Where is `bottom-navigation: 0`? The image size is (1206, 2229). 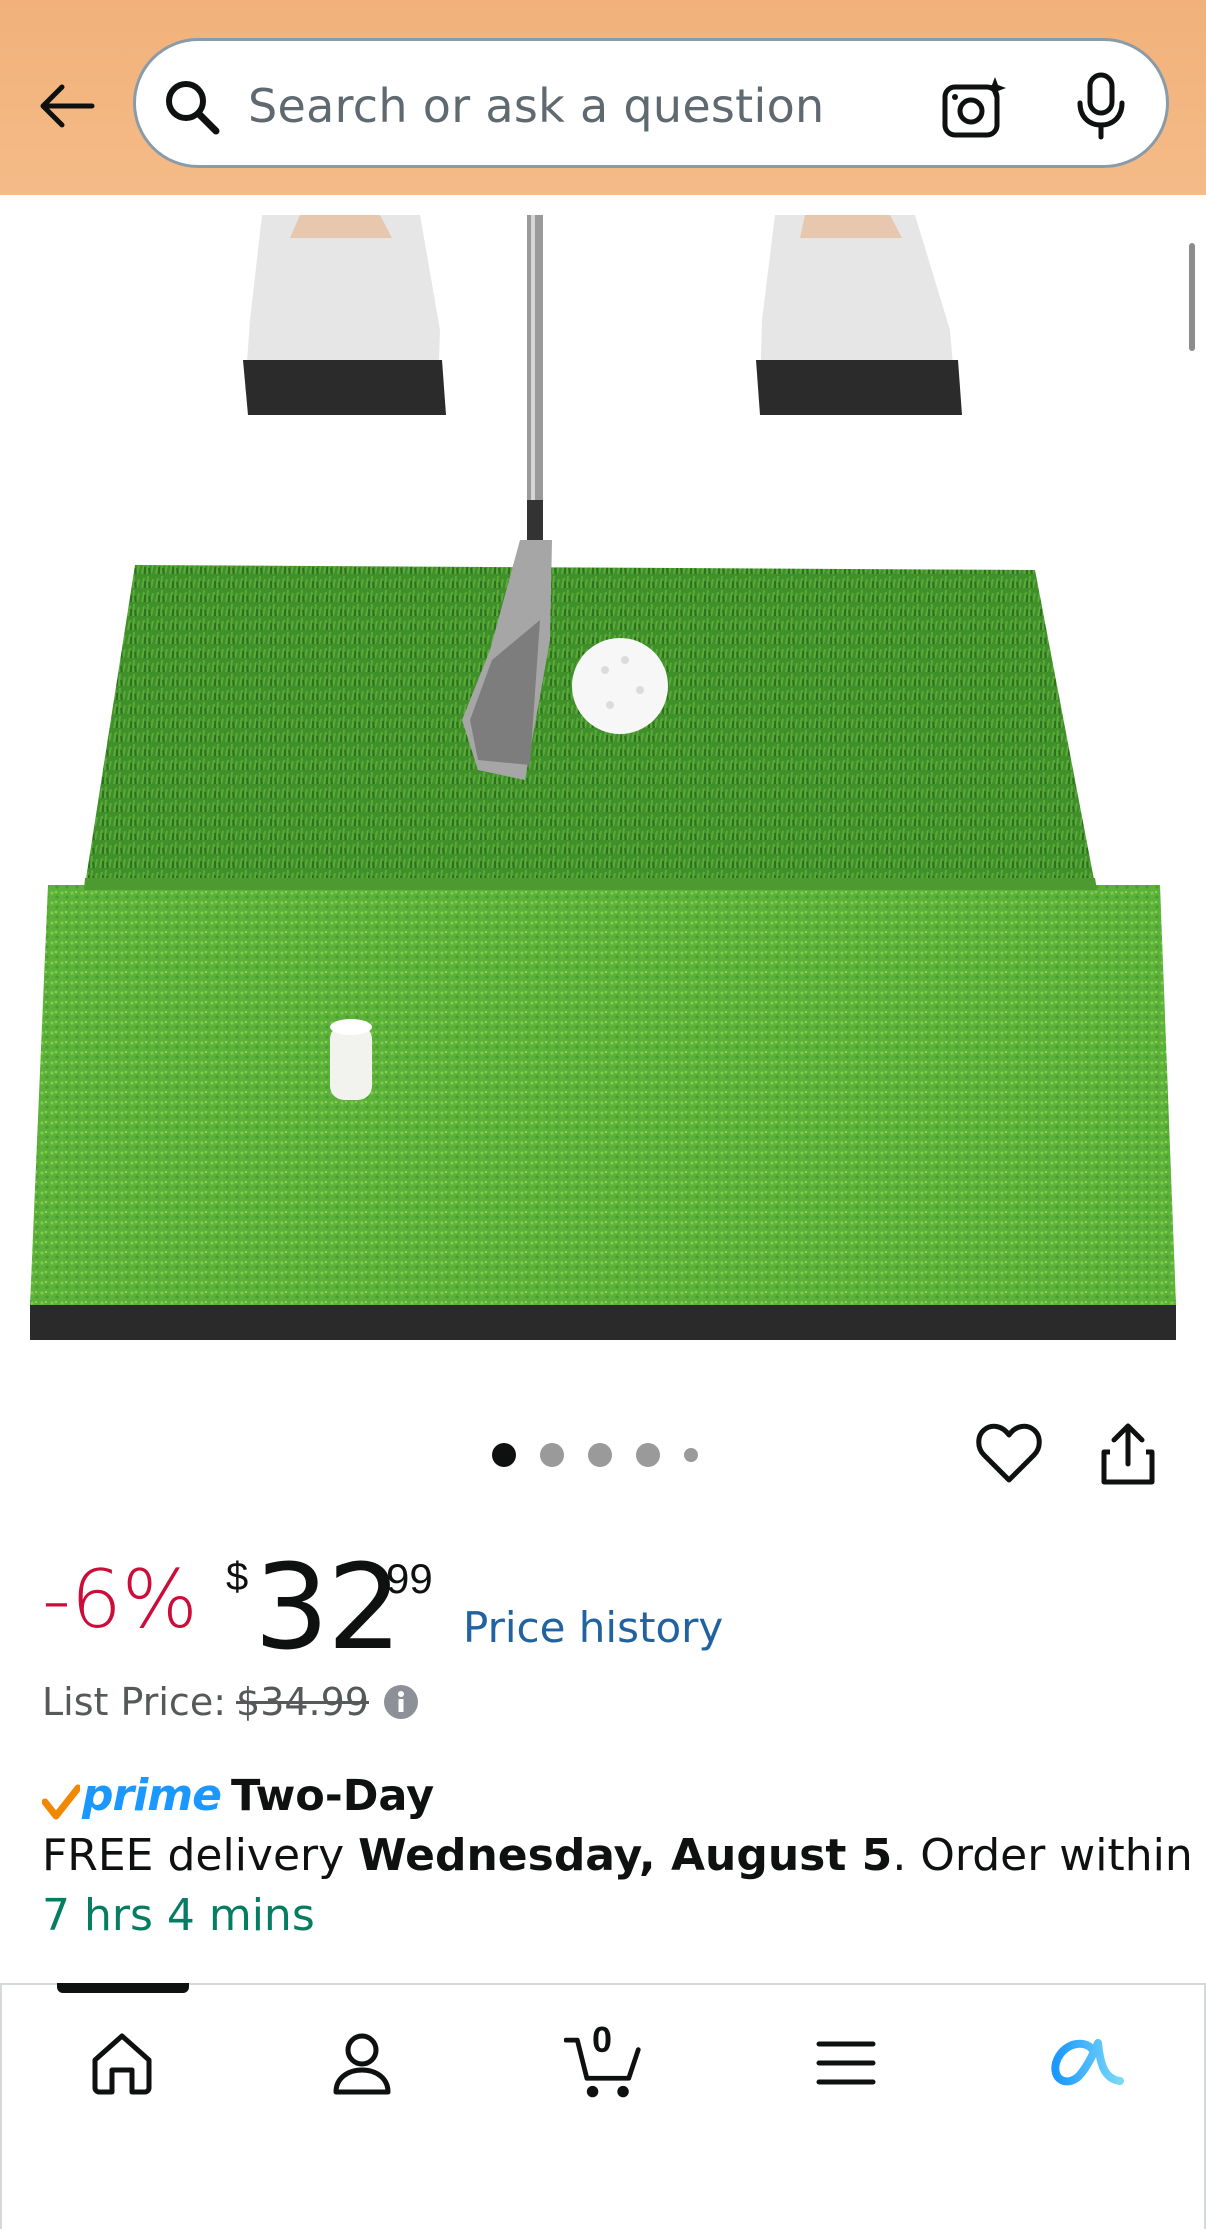 bottom-navigation: 0 is located at coordinates (603, 2106).